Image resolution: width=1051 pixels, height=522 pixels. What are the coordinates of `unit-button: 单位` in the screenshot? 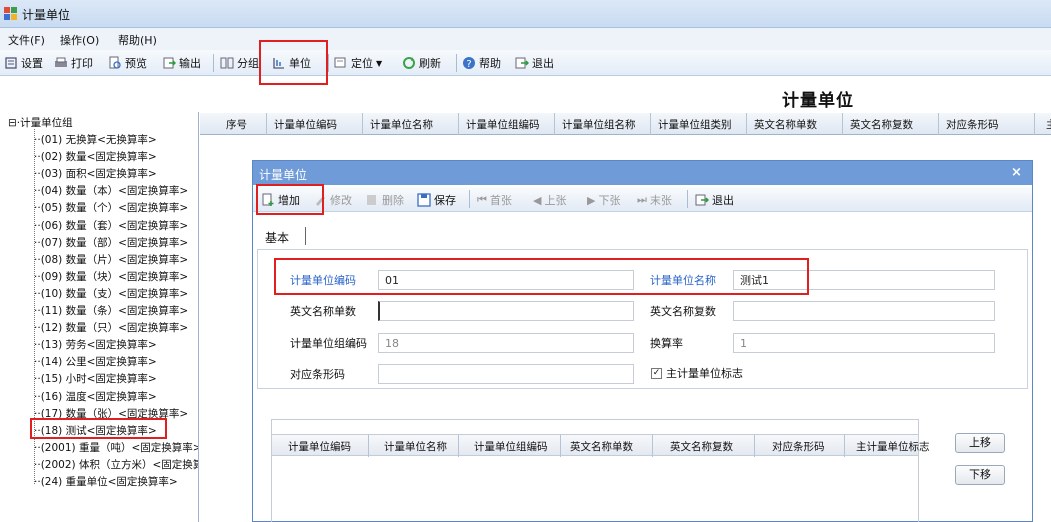 It's located at (291, 63).